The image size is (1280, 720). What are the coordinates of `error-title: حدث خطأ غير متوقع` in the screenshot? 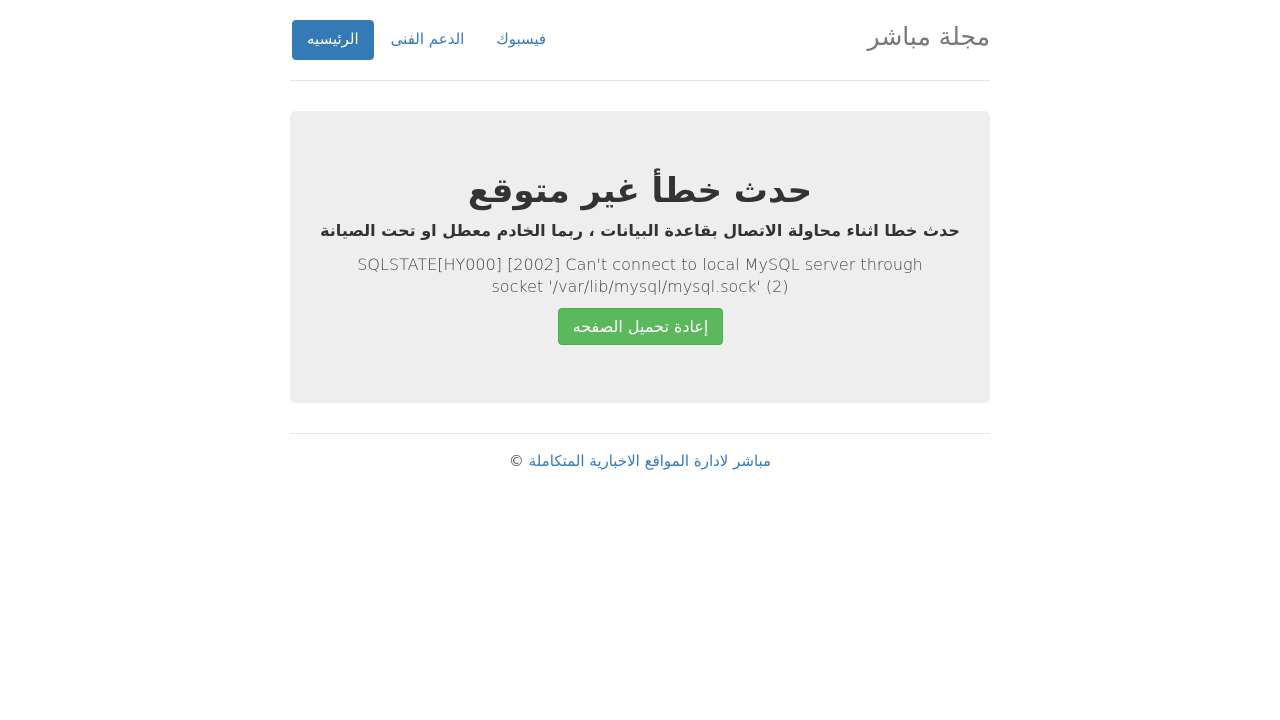 It's located at (640, 191).